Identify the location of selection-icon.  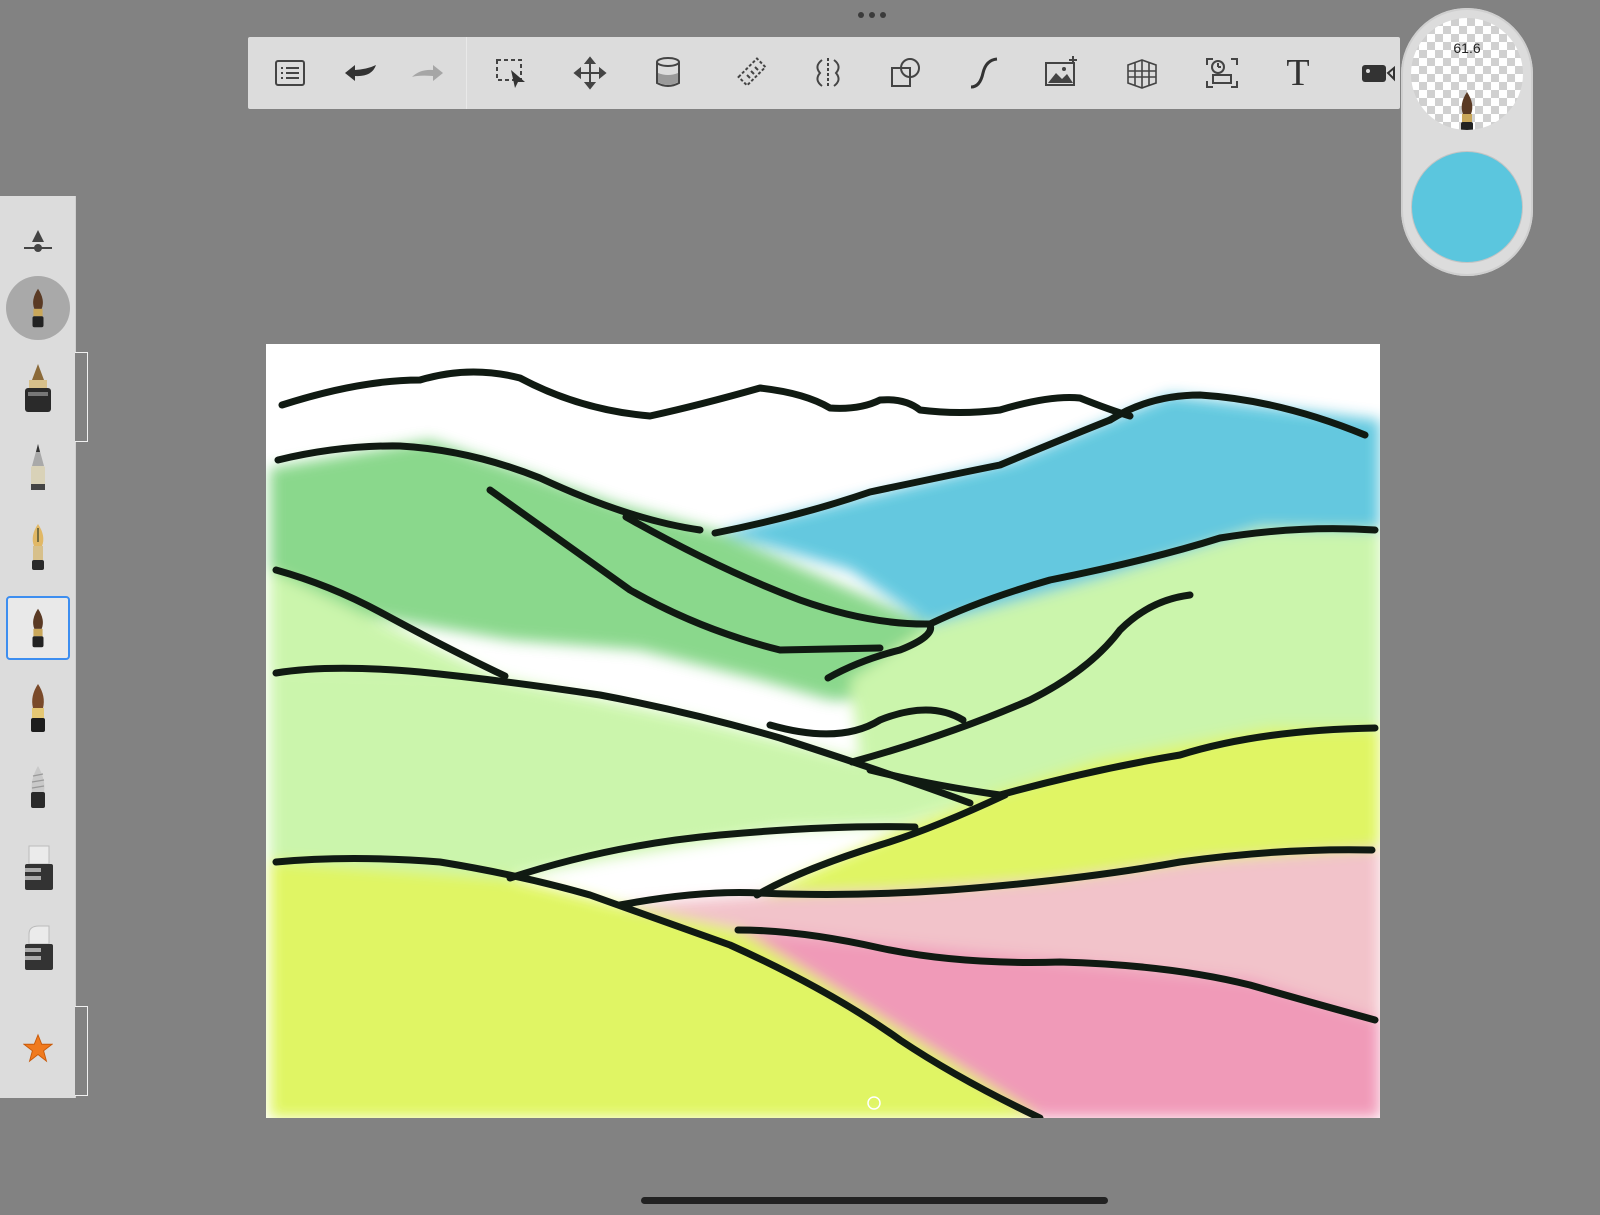
(512, 73).